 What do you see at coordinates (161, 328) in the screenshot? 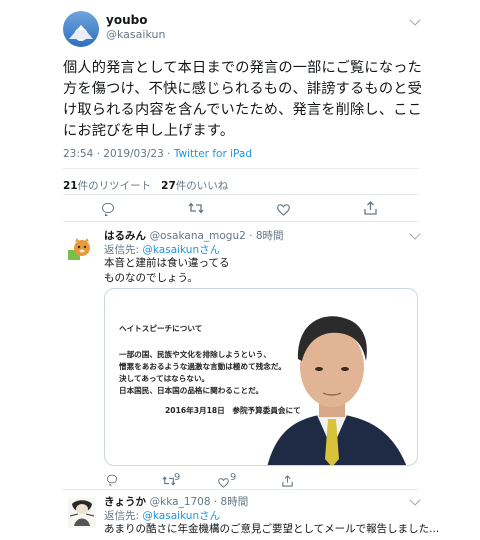
I see `card-heading: ヘイトスピーチについて` at bounding box center [161, 328].